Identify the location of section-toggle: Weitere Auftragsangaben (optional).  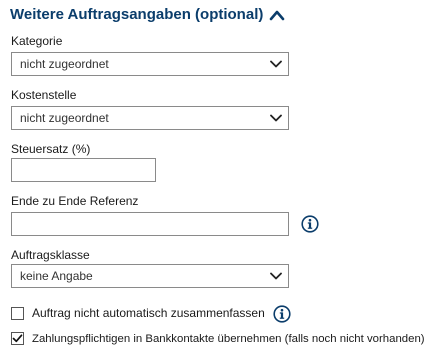
(147, 14).